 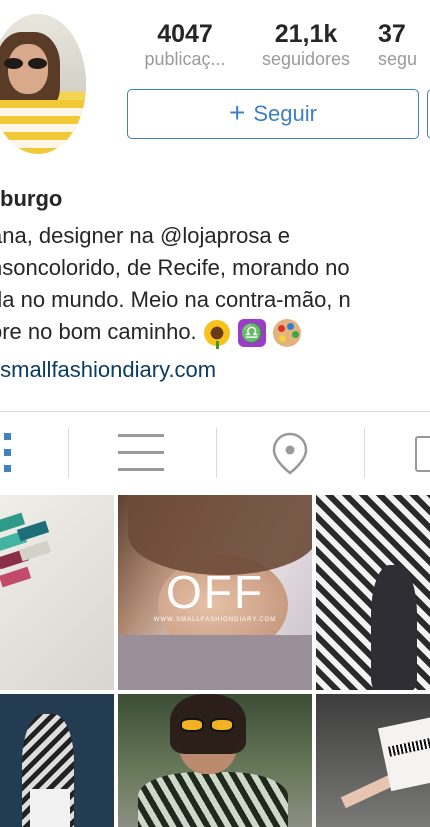 What do you see at coordinates (98, 331) in the screenshot?
I see `bio-line-text: ore no bom caminho.` at bounding box center [98, 331].